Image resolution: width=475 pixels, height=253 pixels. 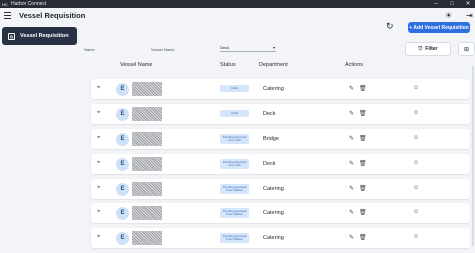 I want to click on filter-icon: ⛉, so click(x=420, y=49).